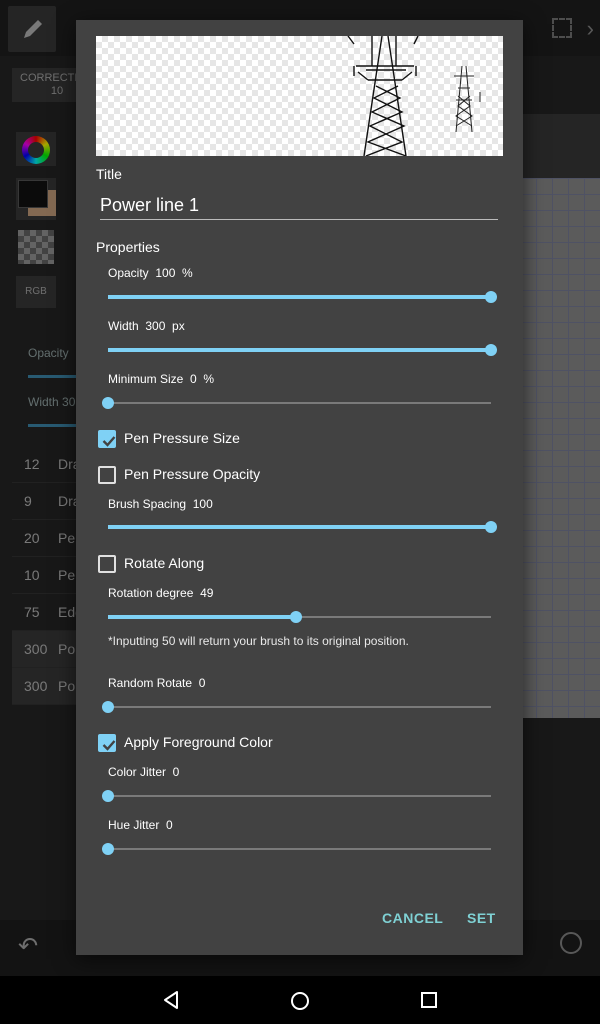 Image resolution: width=600 pixels, height=1024 pixels. What do you see at coordinates (109, 174) in the screenshot?
I see `title-label: Title` at bounding box center [109, 174].